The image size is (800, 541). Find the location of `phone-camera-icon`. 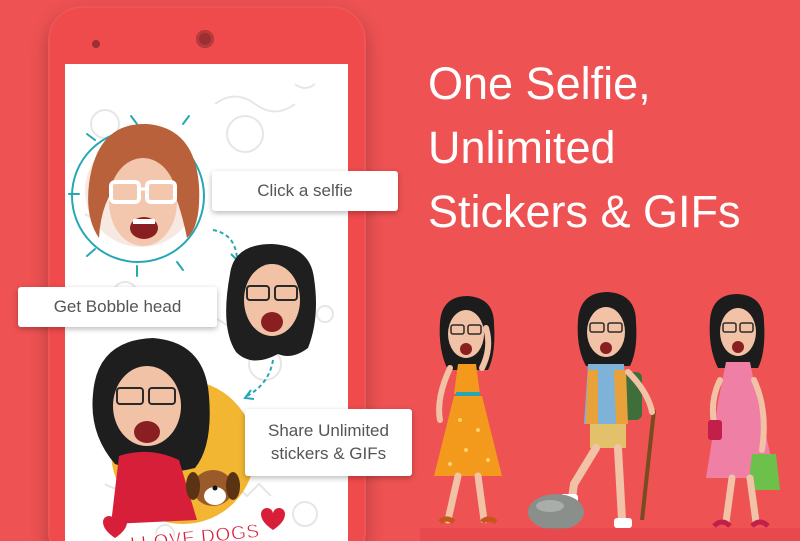

phone-camera-icon is located at coordinates (205, 39).